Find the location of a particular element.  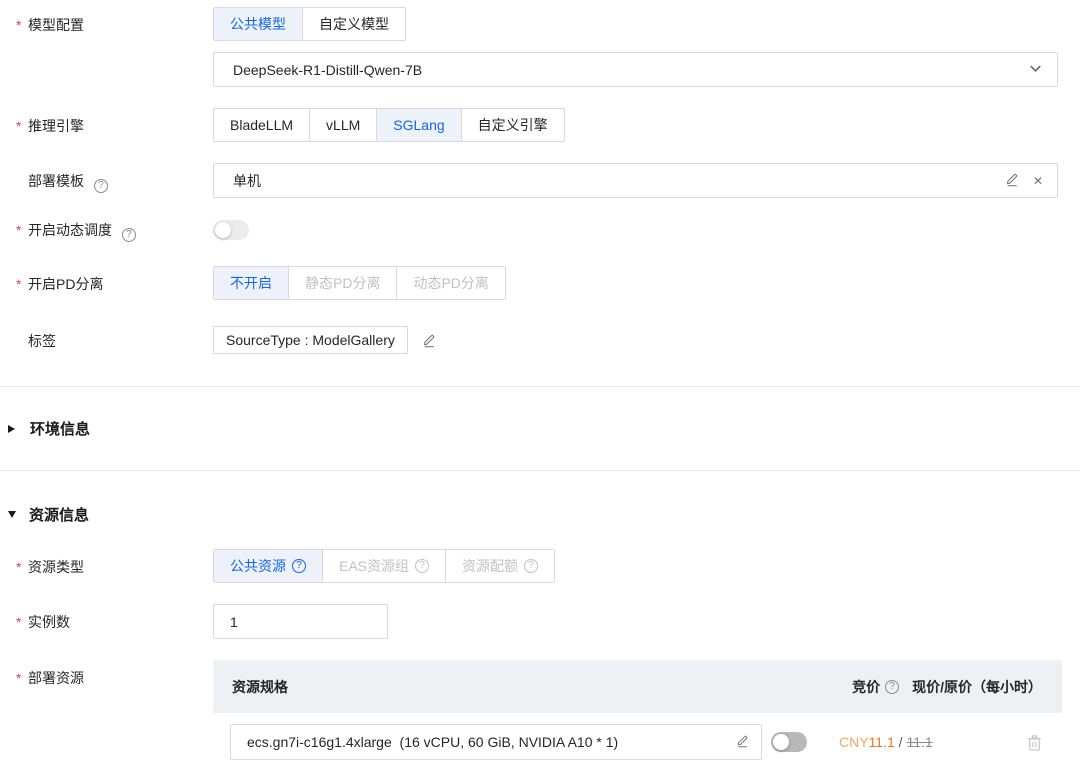

tab-public-model: 公共模型 is located at coordinates (258, 24).